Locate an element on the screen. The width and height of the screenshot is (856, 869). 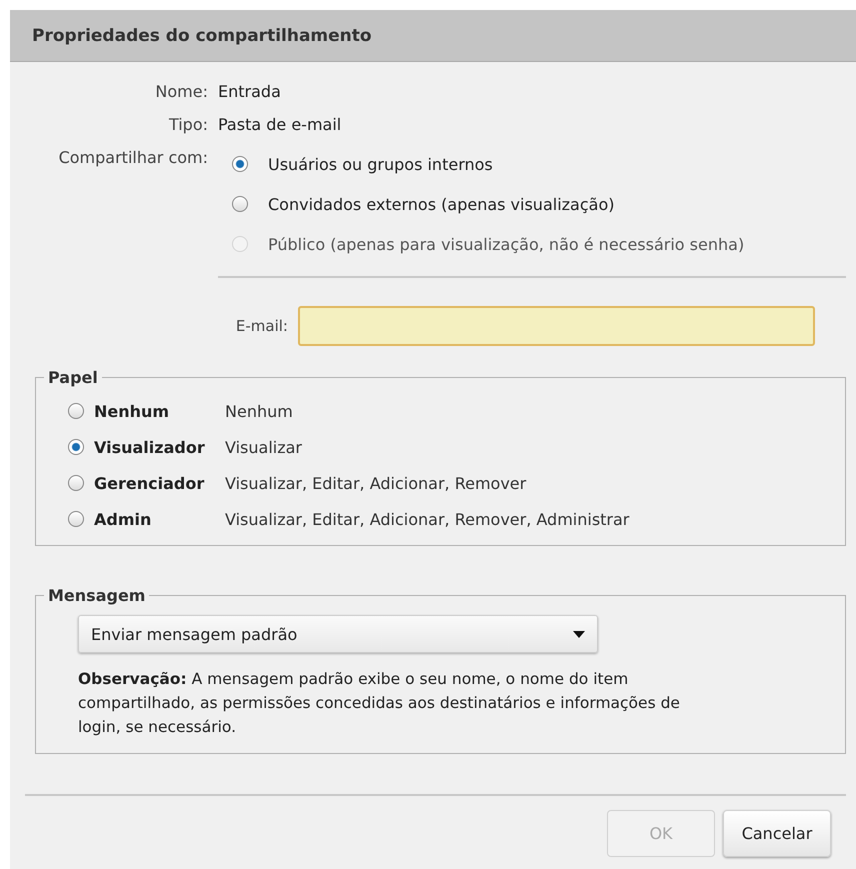
field-label: Tipo: is located at coordinates (188, 124).